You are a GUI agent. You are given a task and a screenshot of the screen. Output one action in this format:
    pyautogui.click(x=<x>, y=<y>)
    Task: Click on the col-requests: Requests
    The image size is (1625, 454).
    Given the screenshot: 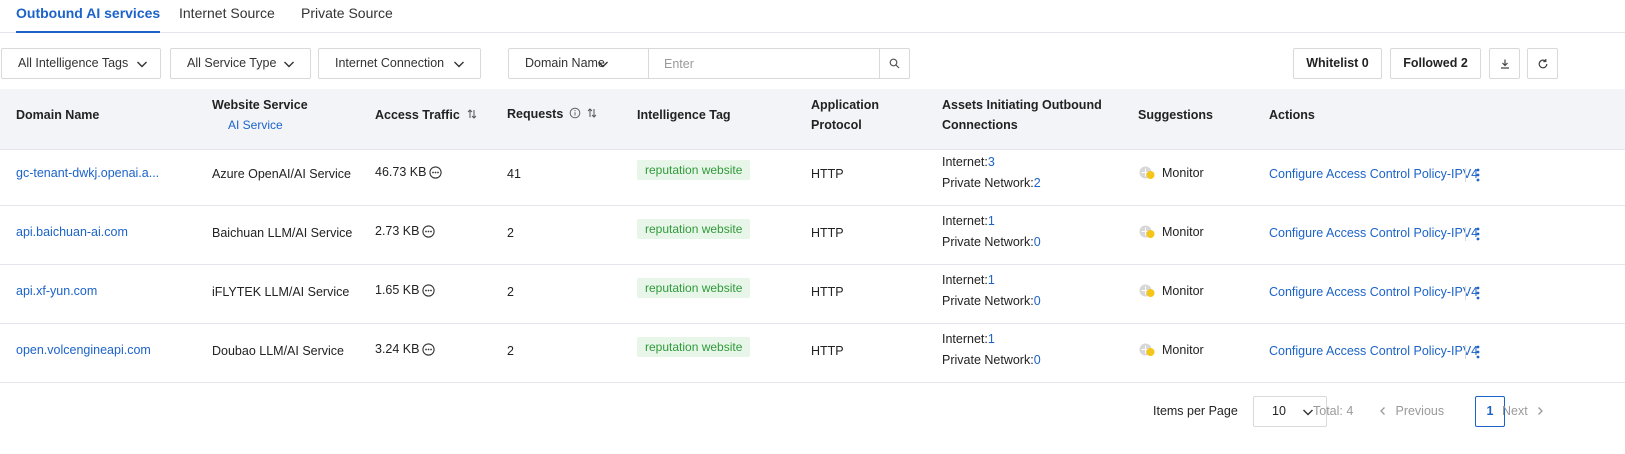 What is the action you would take?
    pyautogui.click(x=552, y=114)
    